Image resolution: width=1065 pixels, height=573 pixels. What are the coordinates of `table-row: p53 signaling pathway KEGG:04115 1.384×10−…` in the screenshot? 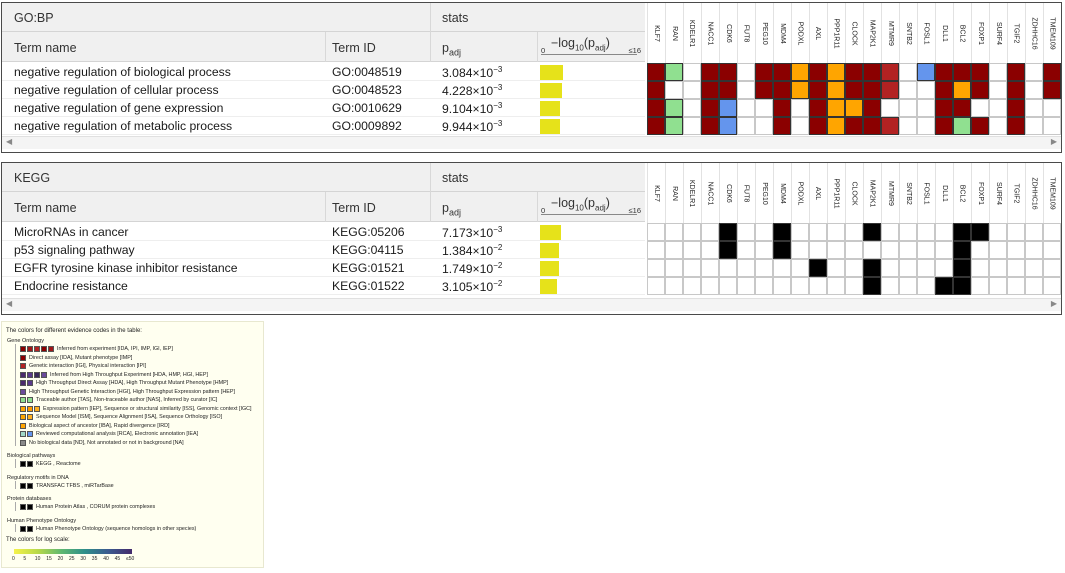 It's located at (323, 250).